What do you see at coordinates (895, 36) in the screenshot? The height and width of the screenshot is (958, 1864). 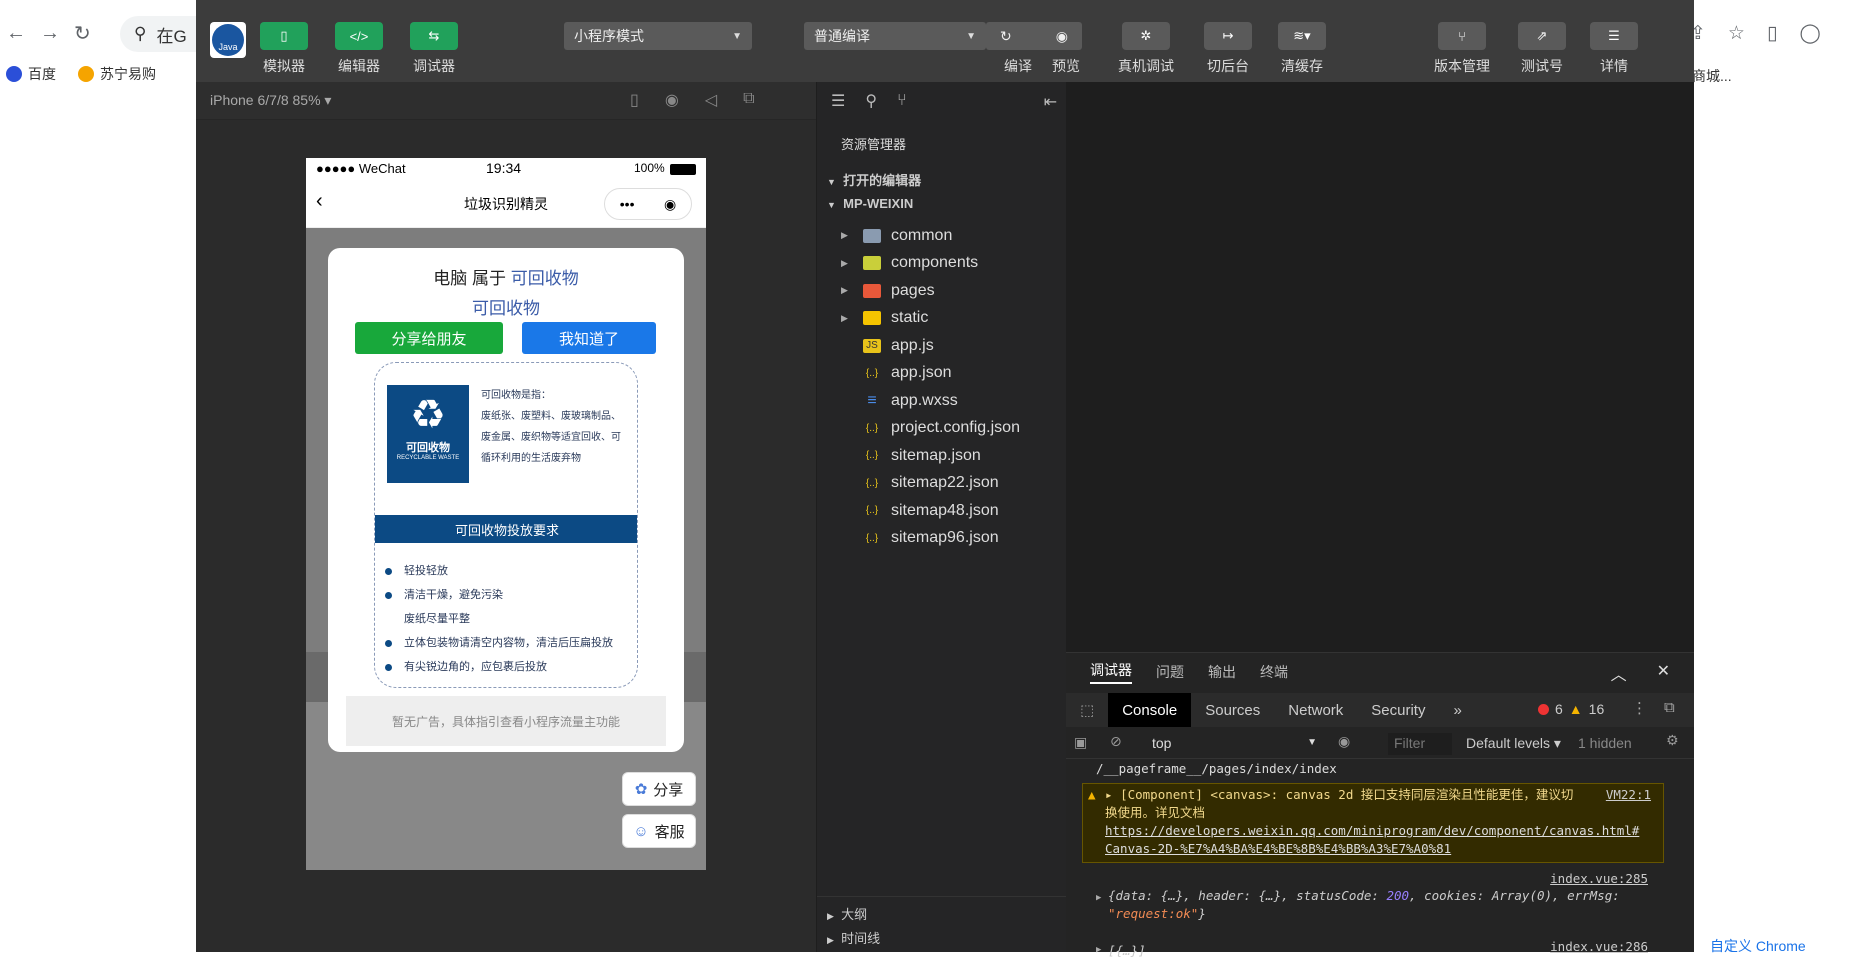 I see `compile-mode-select: 普通编译 ▼` at bounding box center [895, 36].